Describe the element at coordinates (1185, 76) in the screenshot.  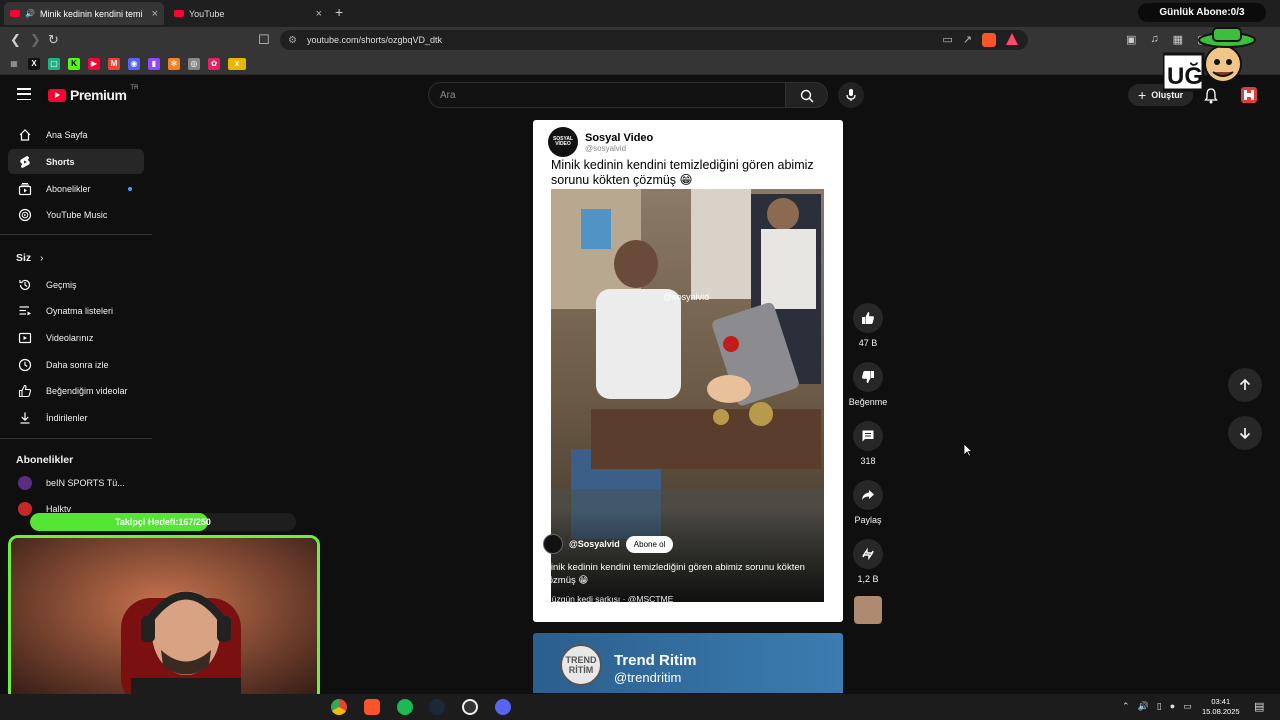
I see `svg-text: UĞ` at that location.